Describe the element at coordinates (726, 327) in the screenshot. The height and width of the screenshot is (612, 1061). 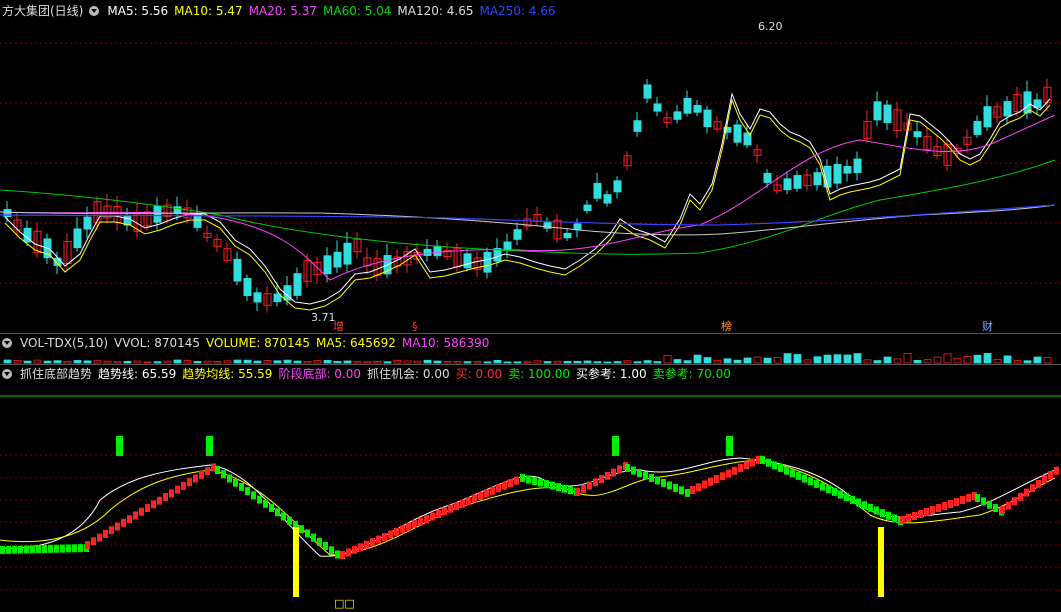
I see `event-tag-bang: 榜` at that location.